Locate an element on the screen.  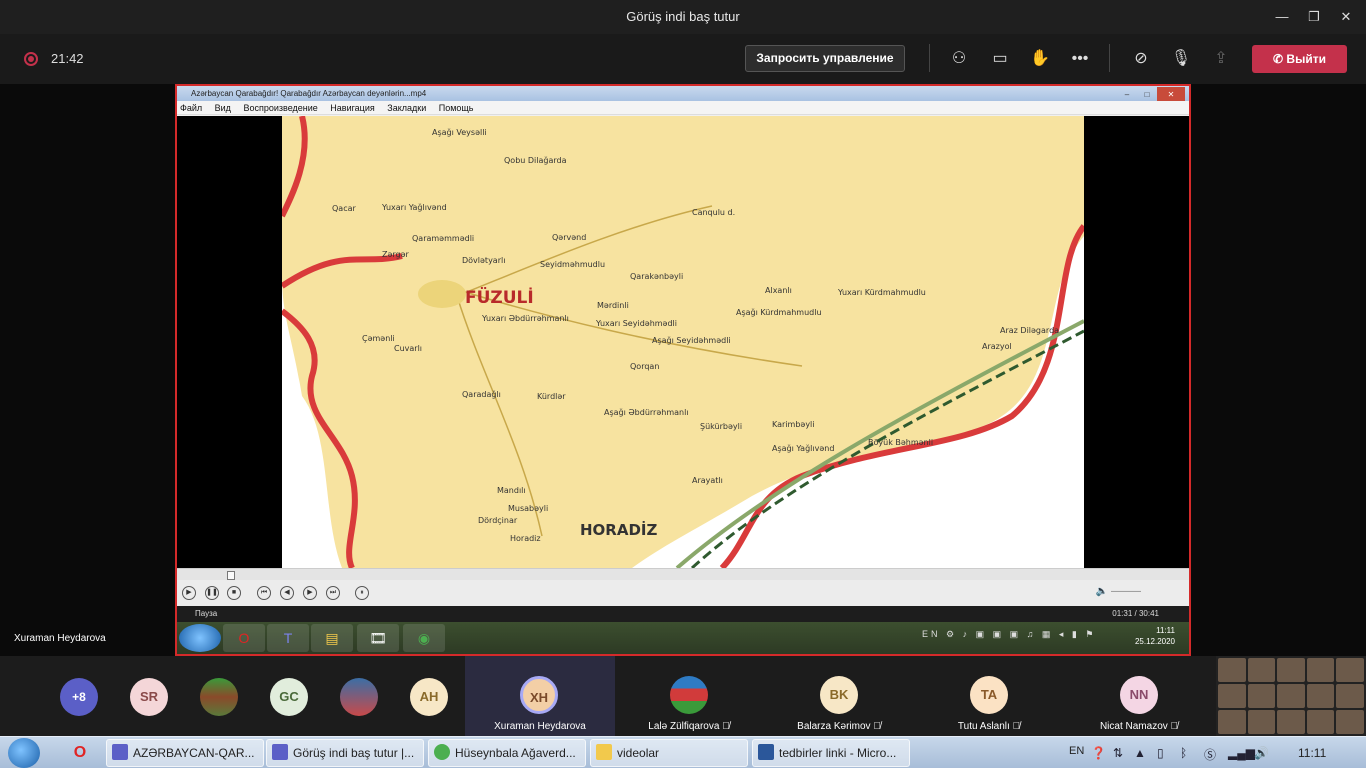
network-icon: ⇅ is located at coordinates (1118, 753).